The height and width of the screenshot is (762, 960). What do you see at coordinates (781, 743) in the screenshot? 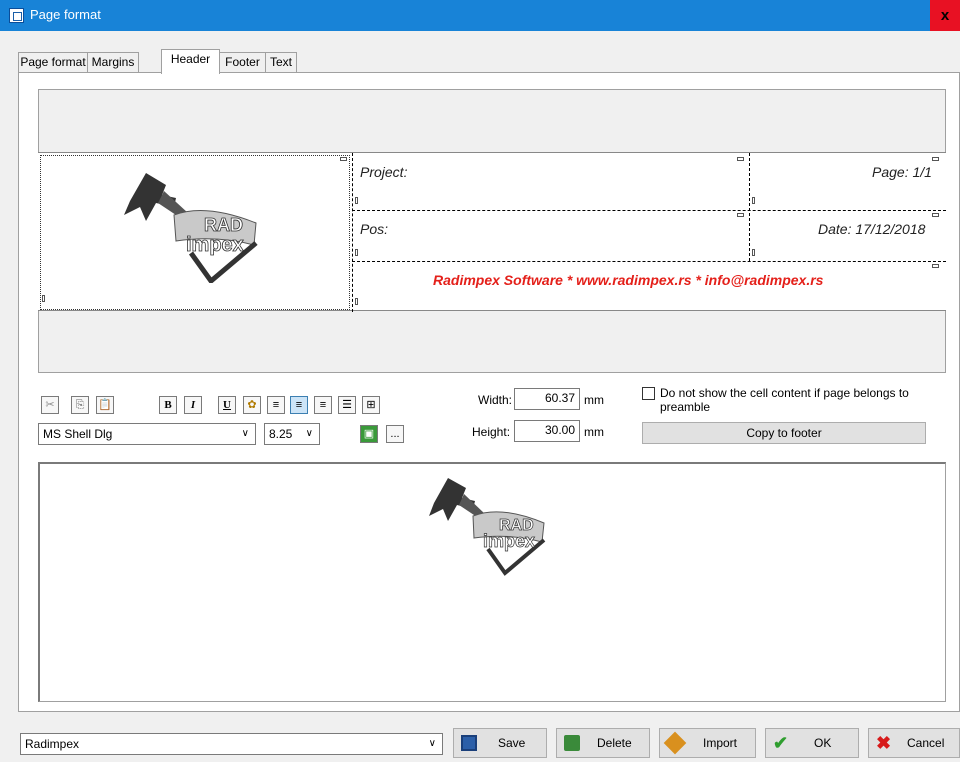
I see `checkmark-icon: ✔` at bounding box center [781, 743].